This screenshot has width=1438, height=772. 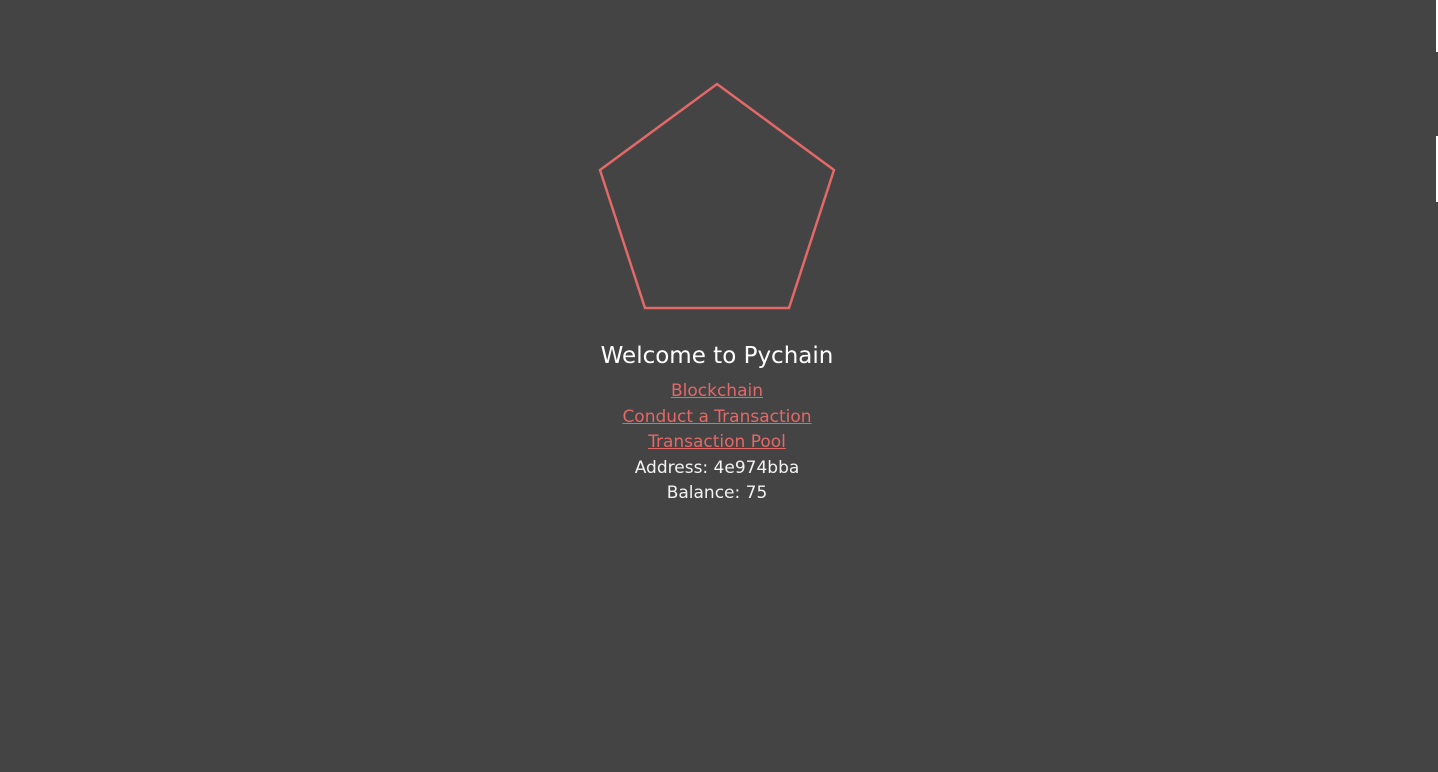 I want to click on pentagon-icon, so click(x=717, y=196).